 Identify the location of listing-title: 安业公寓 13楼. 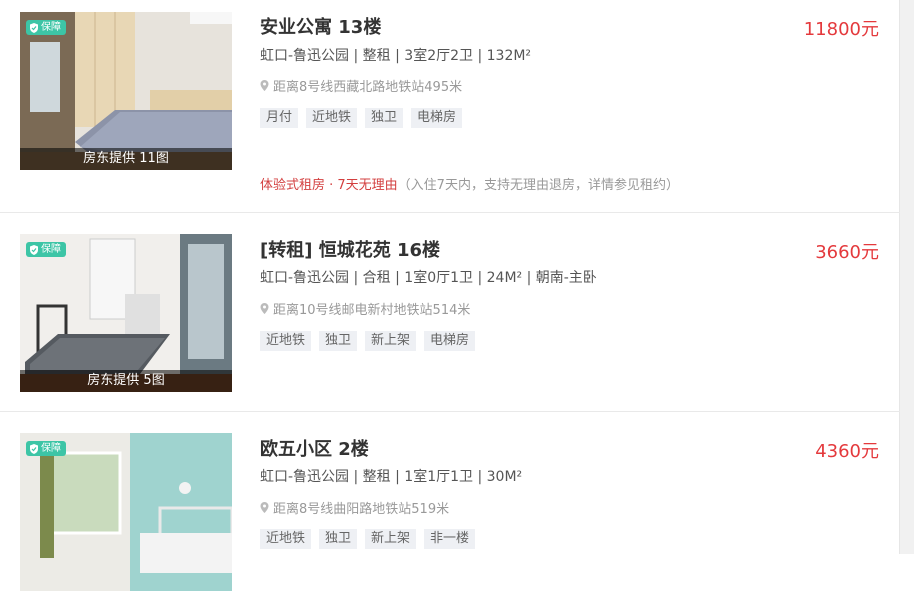
(320, 26).